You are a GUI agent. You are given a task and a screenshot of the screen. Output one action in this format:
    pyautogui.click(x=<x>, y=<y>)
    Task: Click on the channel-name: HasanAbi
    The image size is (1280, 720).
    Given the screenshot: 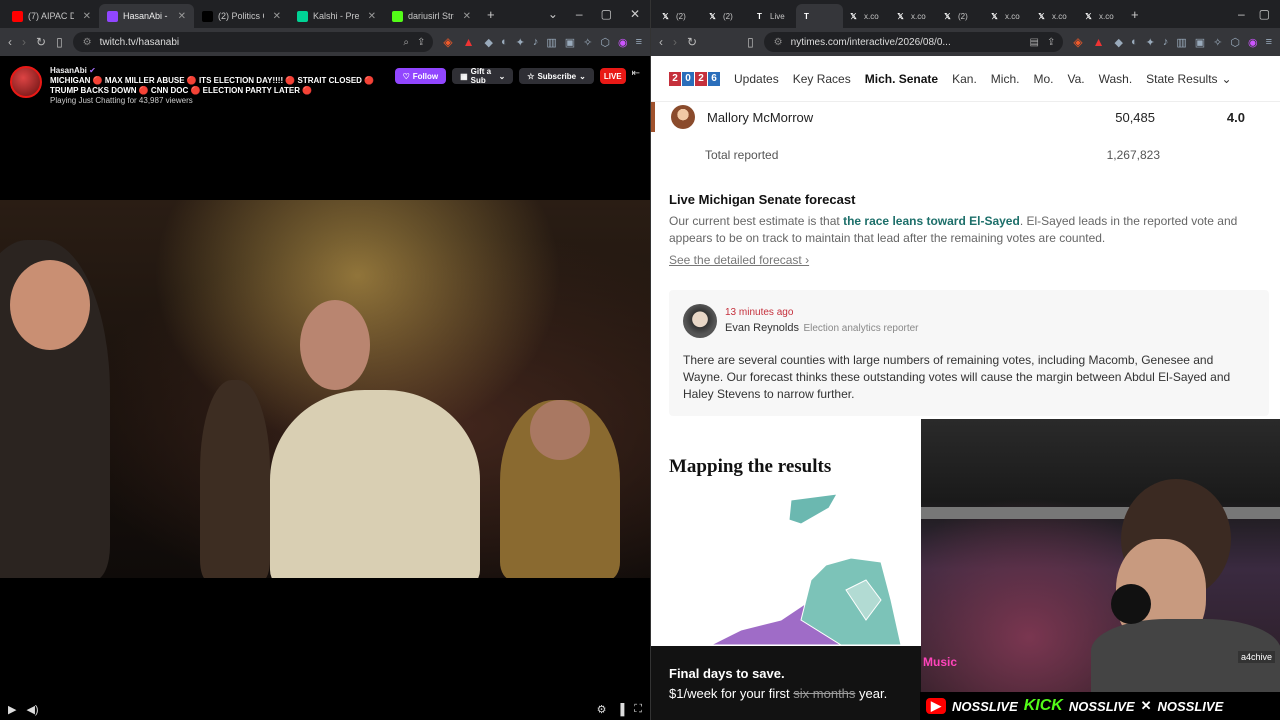 What is the action you would take?
    pyautogui.click(x=68, y=70)
    